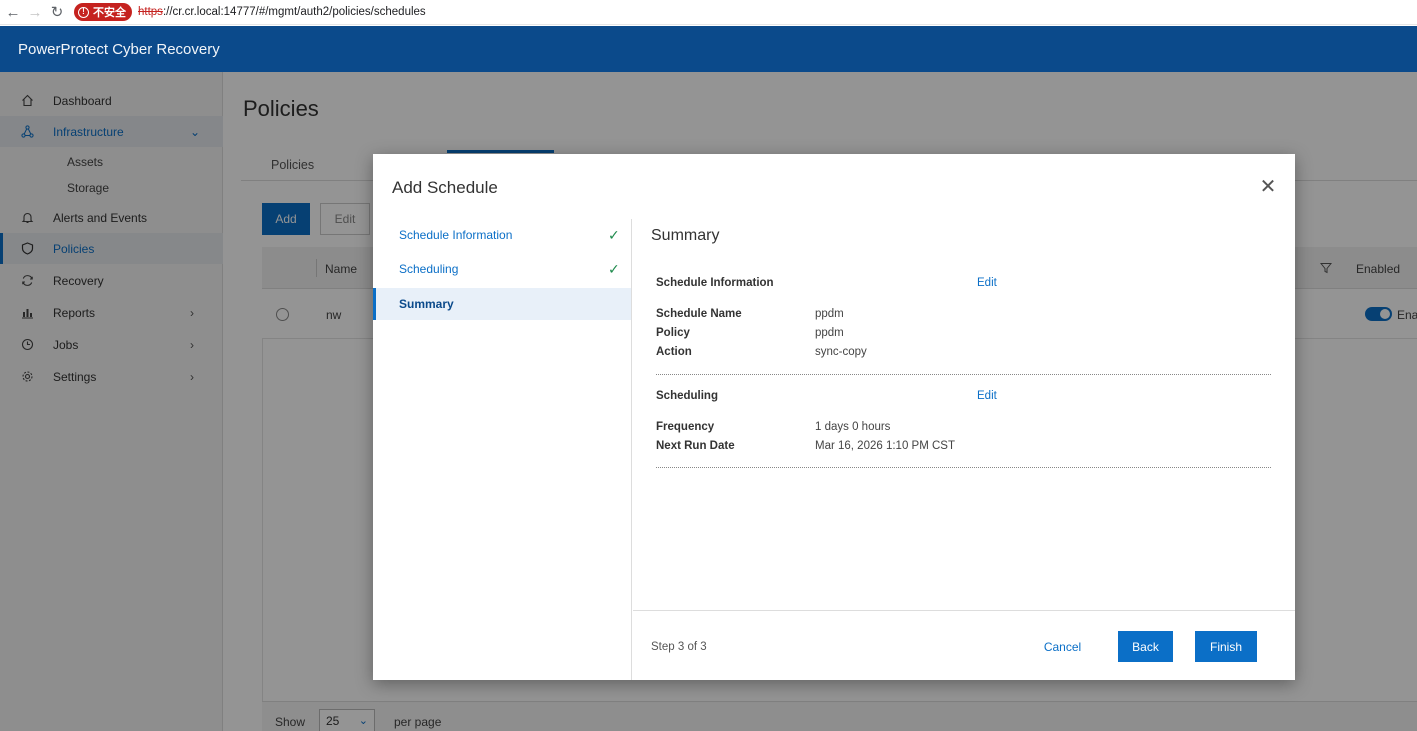  I want to click on finish-button: Finish, so click(1226, 646).